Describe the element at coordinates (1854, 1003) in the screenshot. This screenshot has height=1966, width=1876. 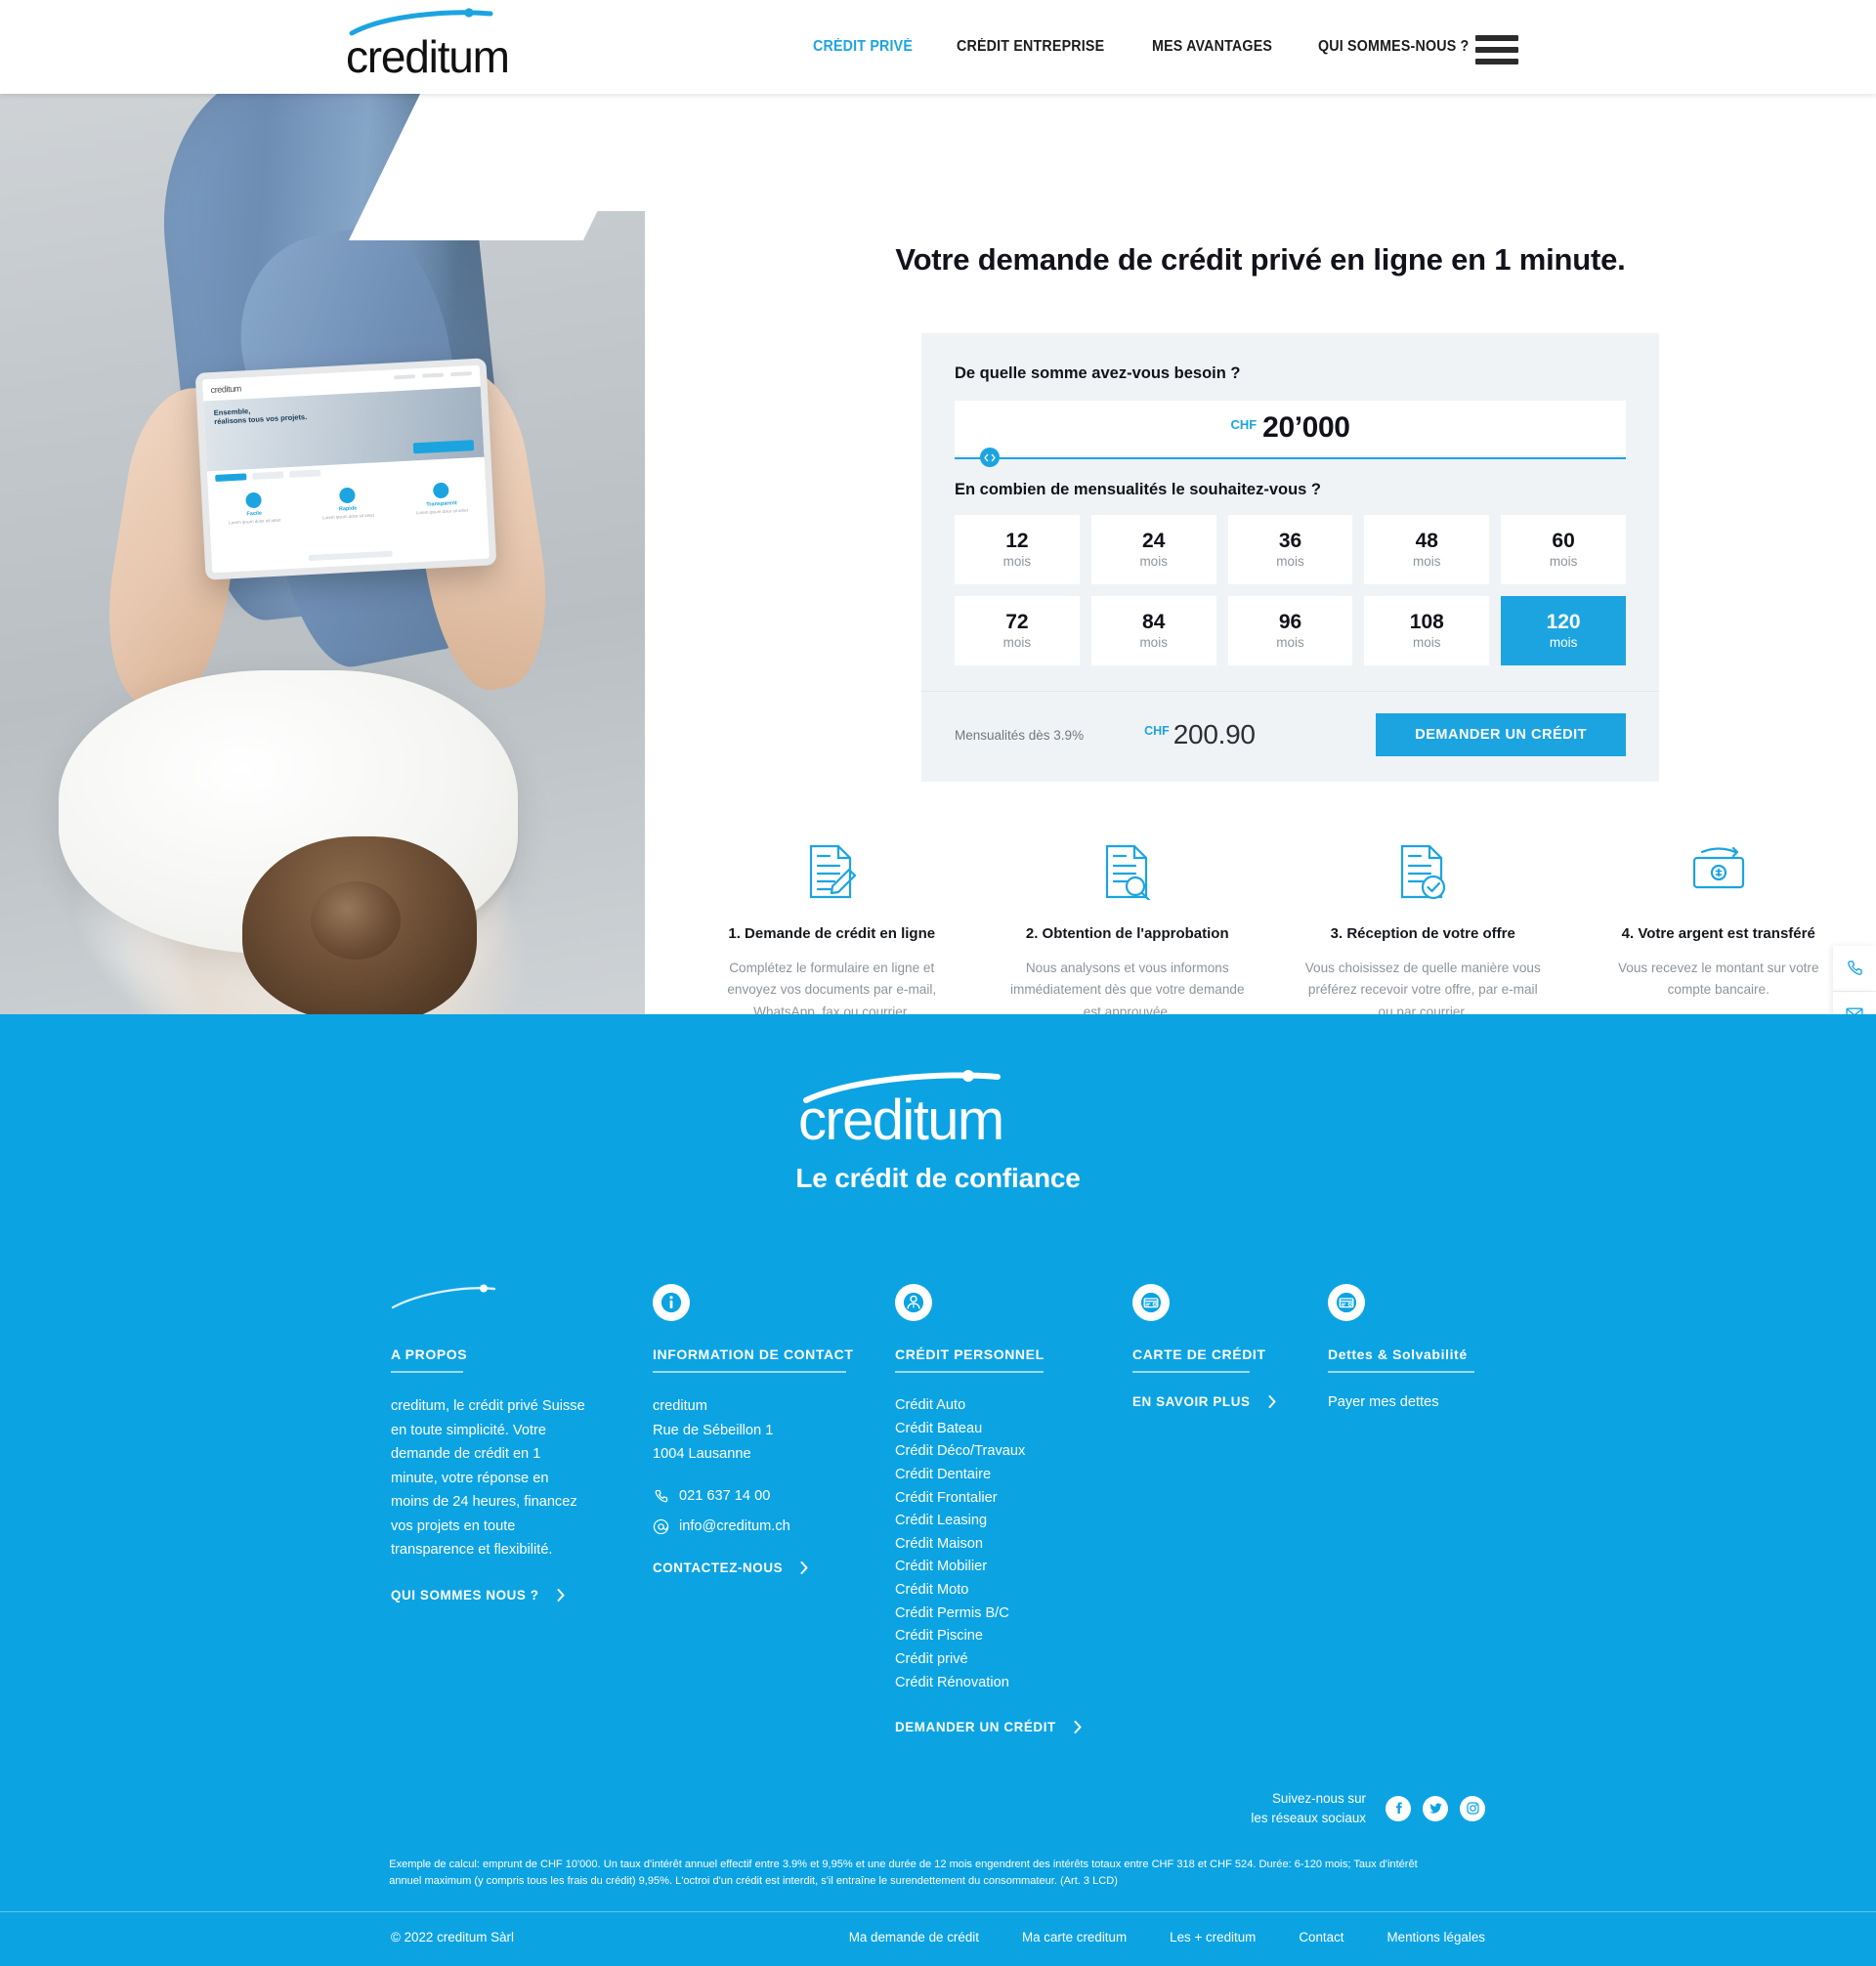
I see `mail-icon` at that location.